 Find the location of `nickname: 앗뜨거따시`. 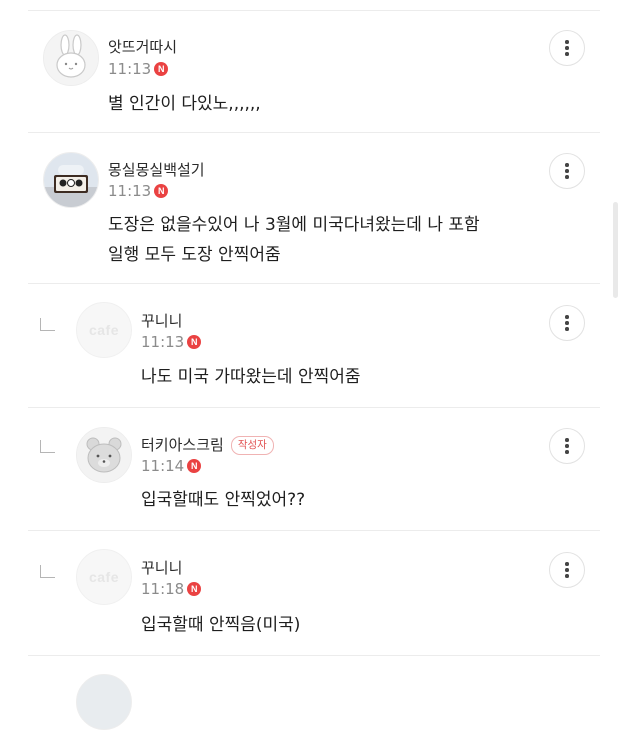

nickname: 앗뜨거따시 is located at coordinates (142, 46).